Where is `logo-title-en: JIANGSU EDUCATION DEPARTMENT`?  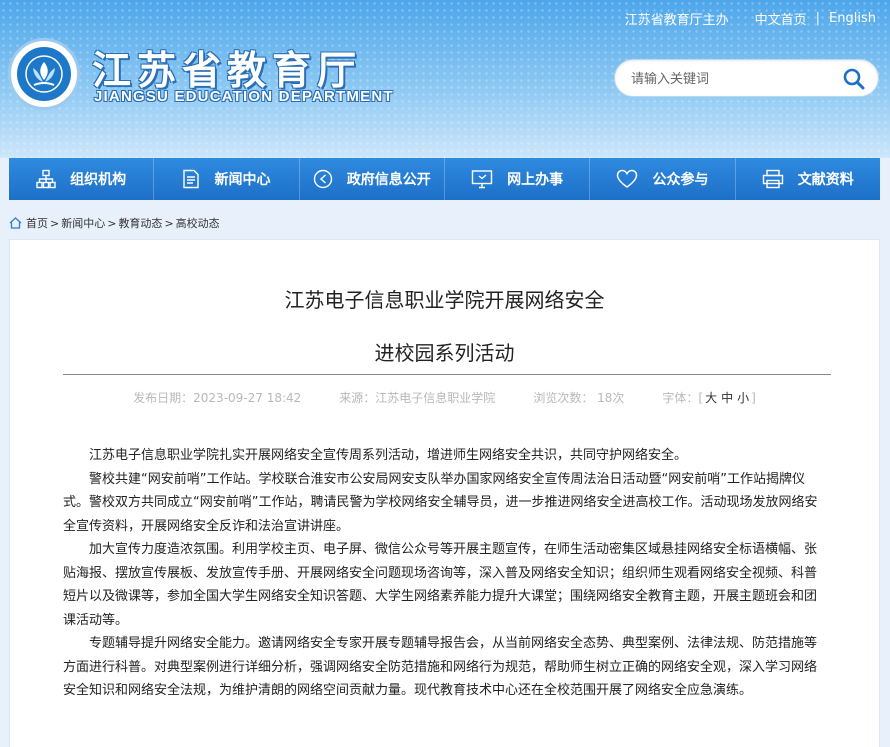
logo-title-en: JIANGSU EDUCATION DEPARTMENT is located at coordinates (244, 96).